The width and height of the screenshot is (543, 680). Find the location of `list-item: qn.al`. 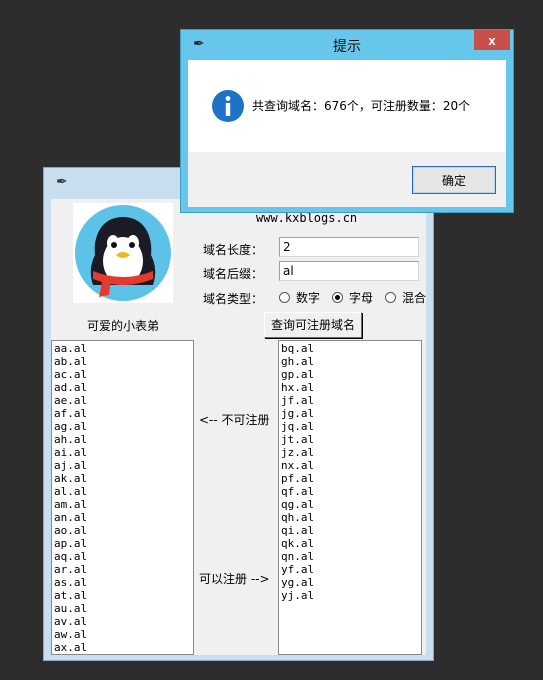

list-item: qn.al is located at coordinates (350, 556).